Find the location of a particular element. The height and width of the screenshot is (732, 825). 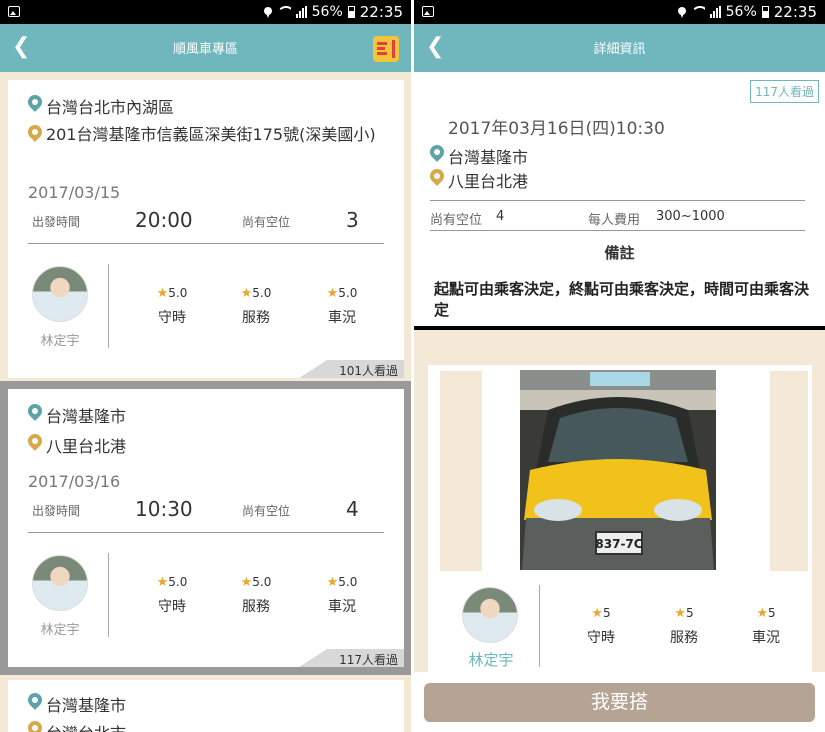

origin-line: 台灣台北市內湖區 is located at coordinates (101, 106).